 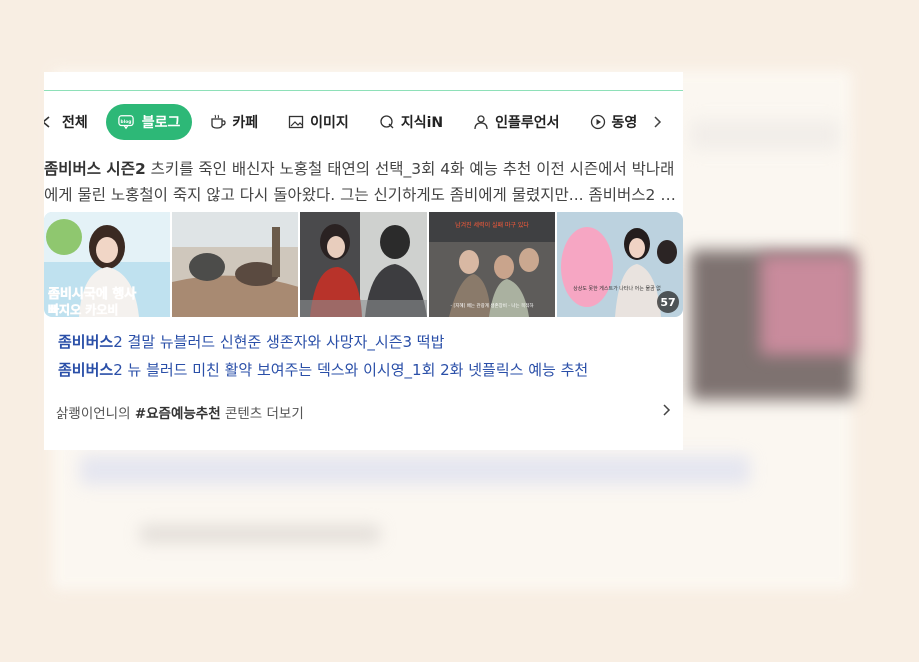 I want to click on tab-all: 전체, so click(x=66, y=122).